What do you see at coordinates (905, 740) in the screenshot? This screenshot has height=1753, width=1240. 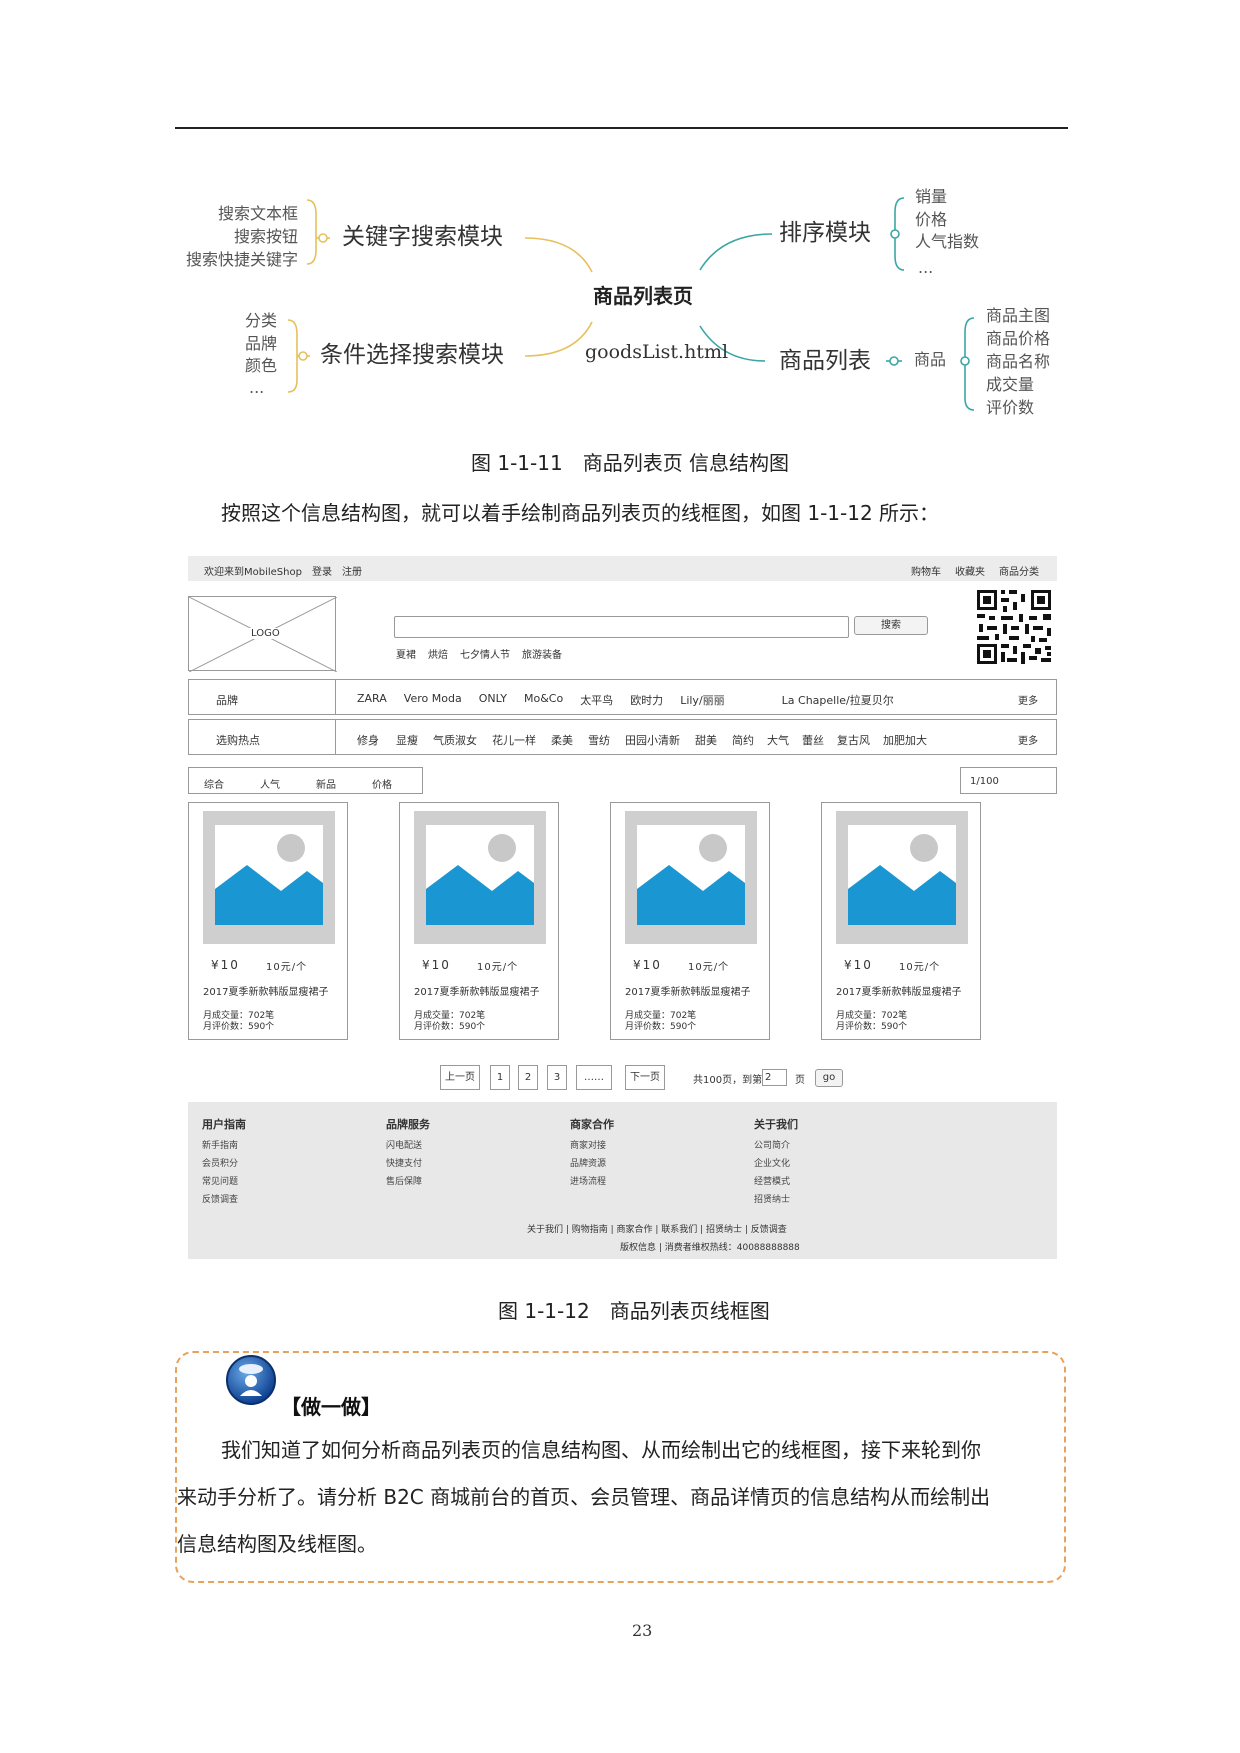 I see `wf-hot-point-item: 加肥加大` at bounding box center [905, 740].